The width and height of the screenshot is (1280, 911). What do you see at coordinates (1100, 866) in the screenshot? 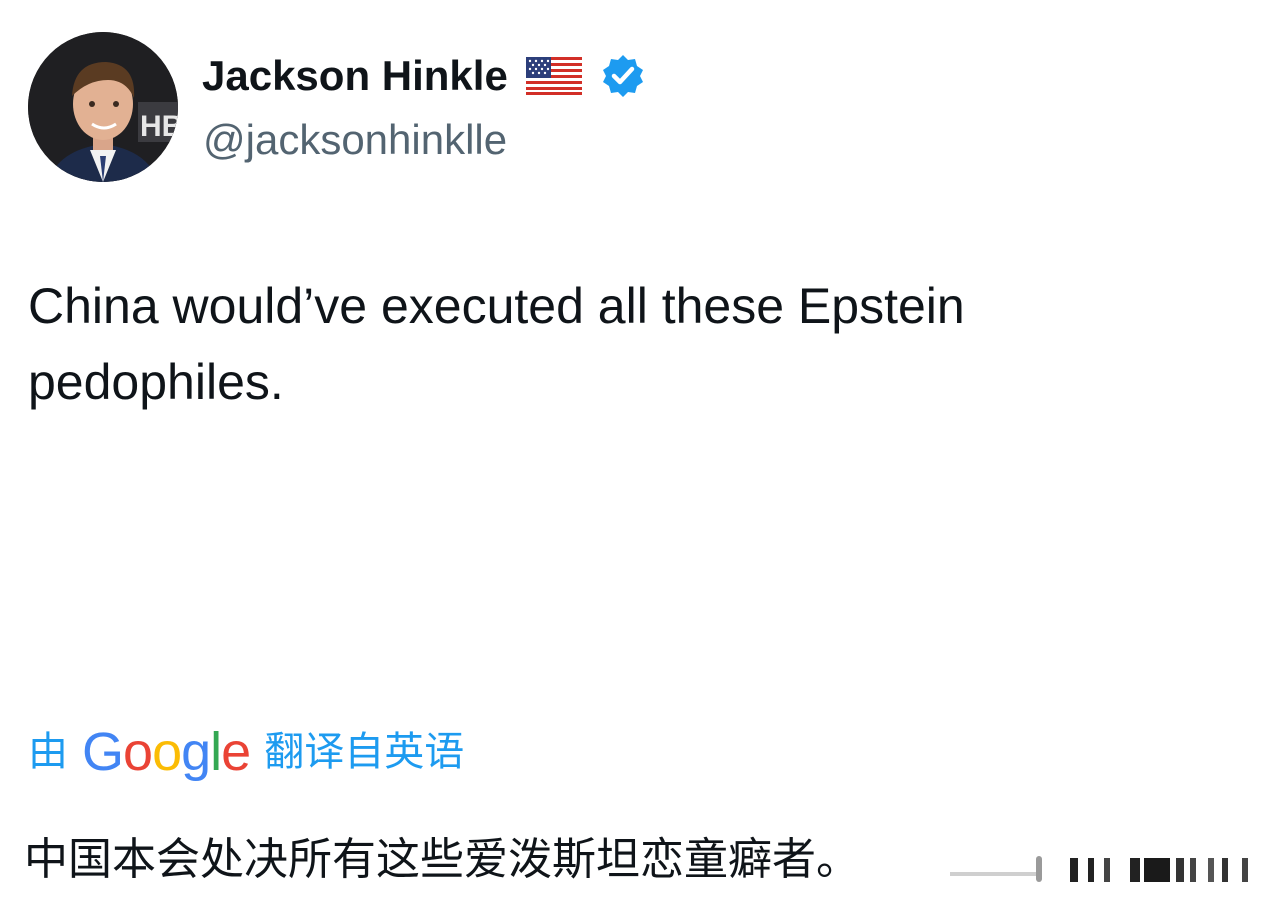
I see `watermark-artifact` at bounding box center [1100, 866].